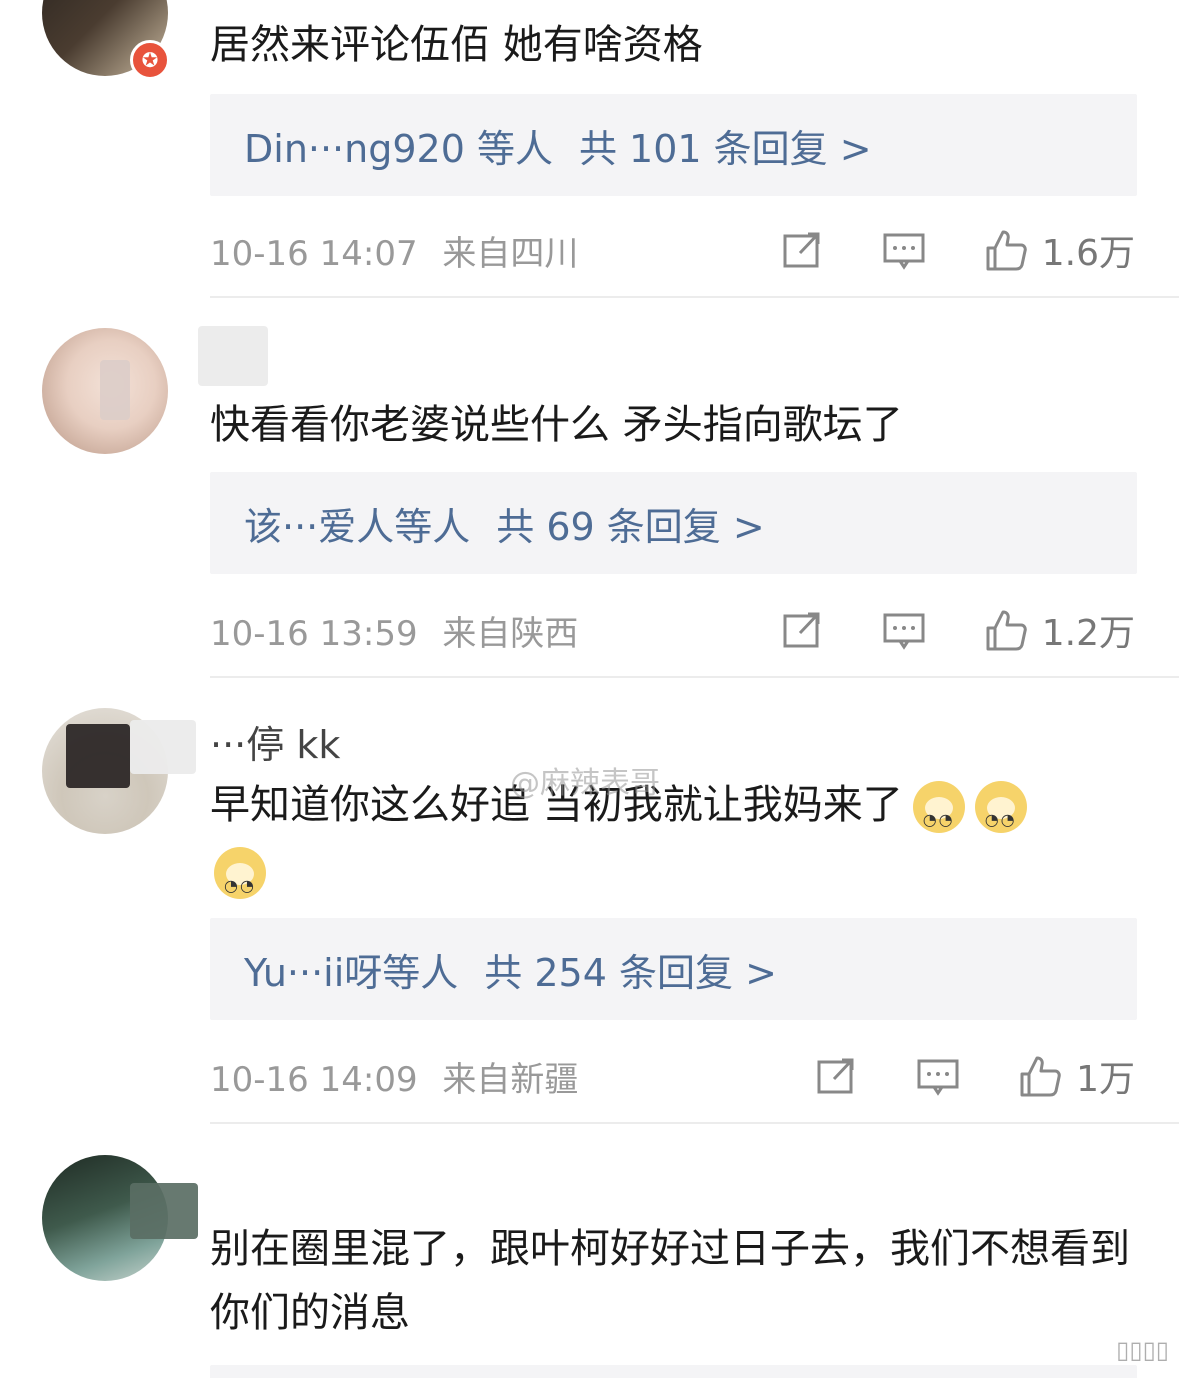 The height and width of the screenshot is (1378, 1179). Describe the element at coordinates (510, 254) in the screenshot. I see `location: 来自四川` at that location.